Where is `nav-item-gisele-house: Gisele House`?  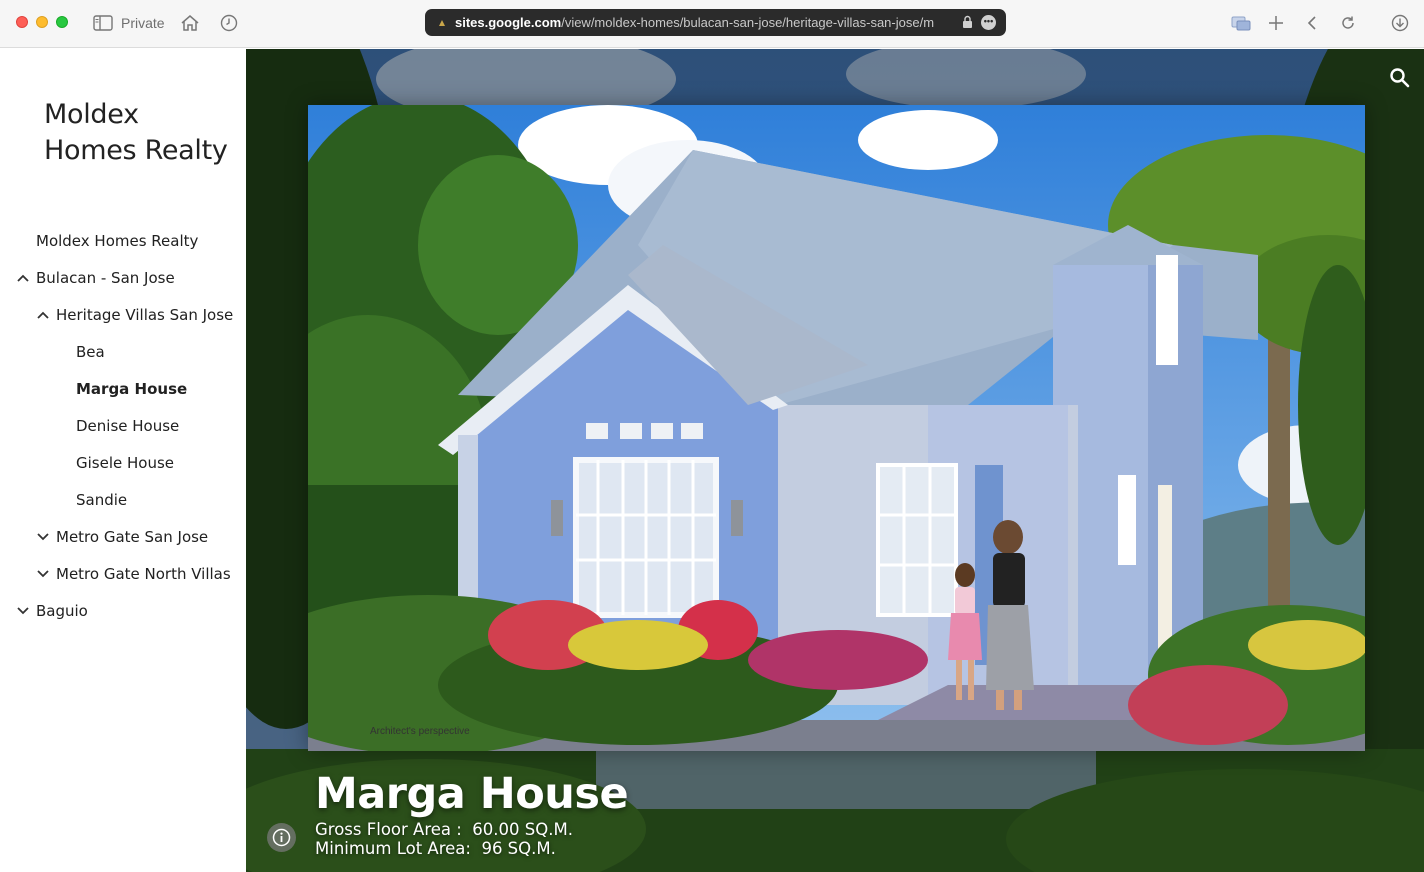
nav-item-gisele-house: Gisele House is located at coordinates (125, 463).